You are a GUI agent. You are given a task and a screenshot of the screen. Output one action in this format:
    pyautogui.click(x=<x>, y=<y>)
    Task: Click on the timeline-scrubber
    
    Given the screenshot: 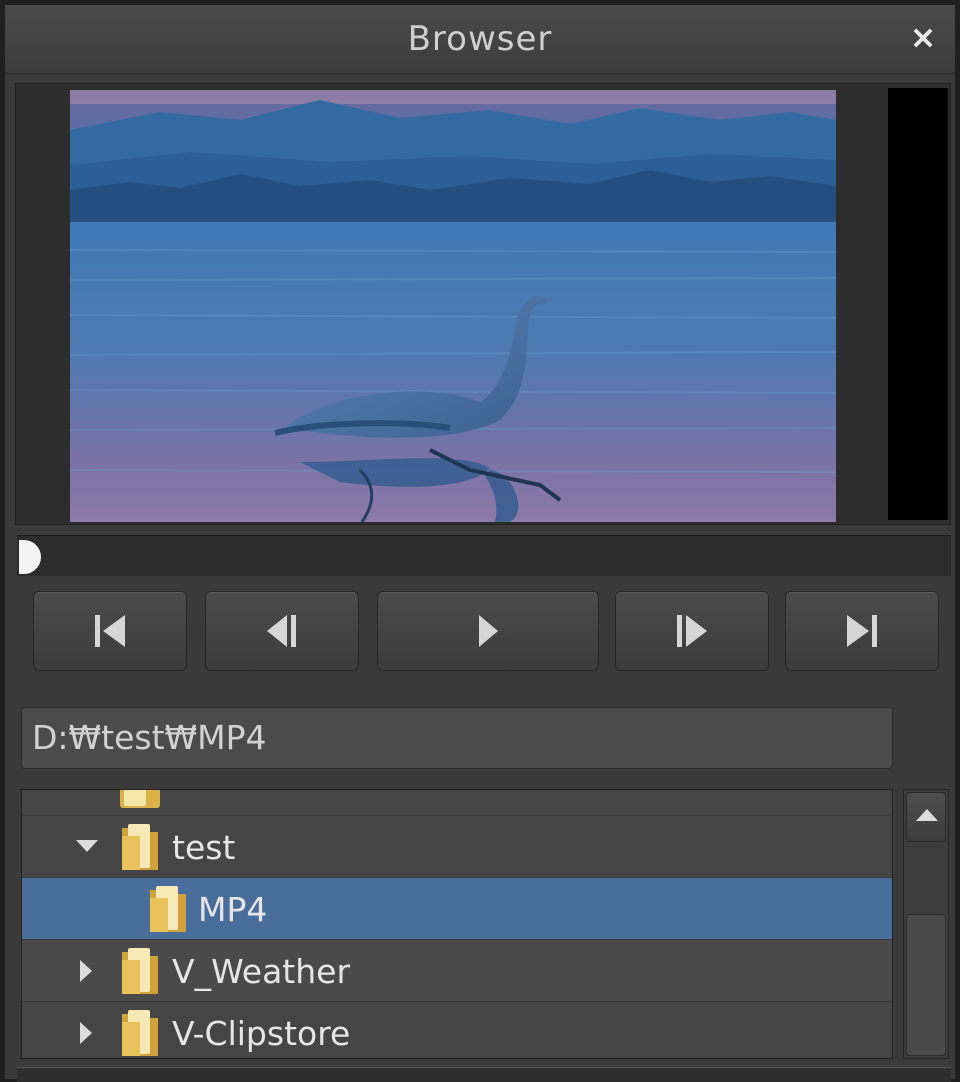 What is the action you would take?
    pyautogui.click(x=484, y=555)
    